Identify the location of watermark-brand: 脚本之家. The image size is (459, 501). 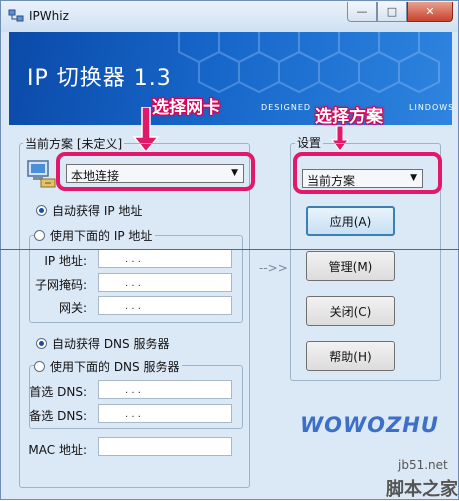
(422, 489).